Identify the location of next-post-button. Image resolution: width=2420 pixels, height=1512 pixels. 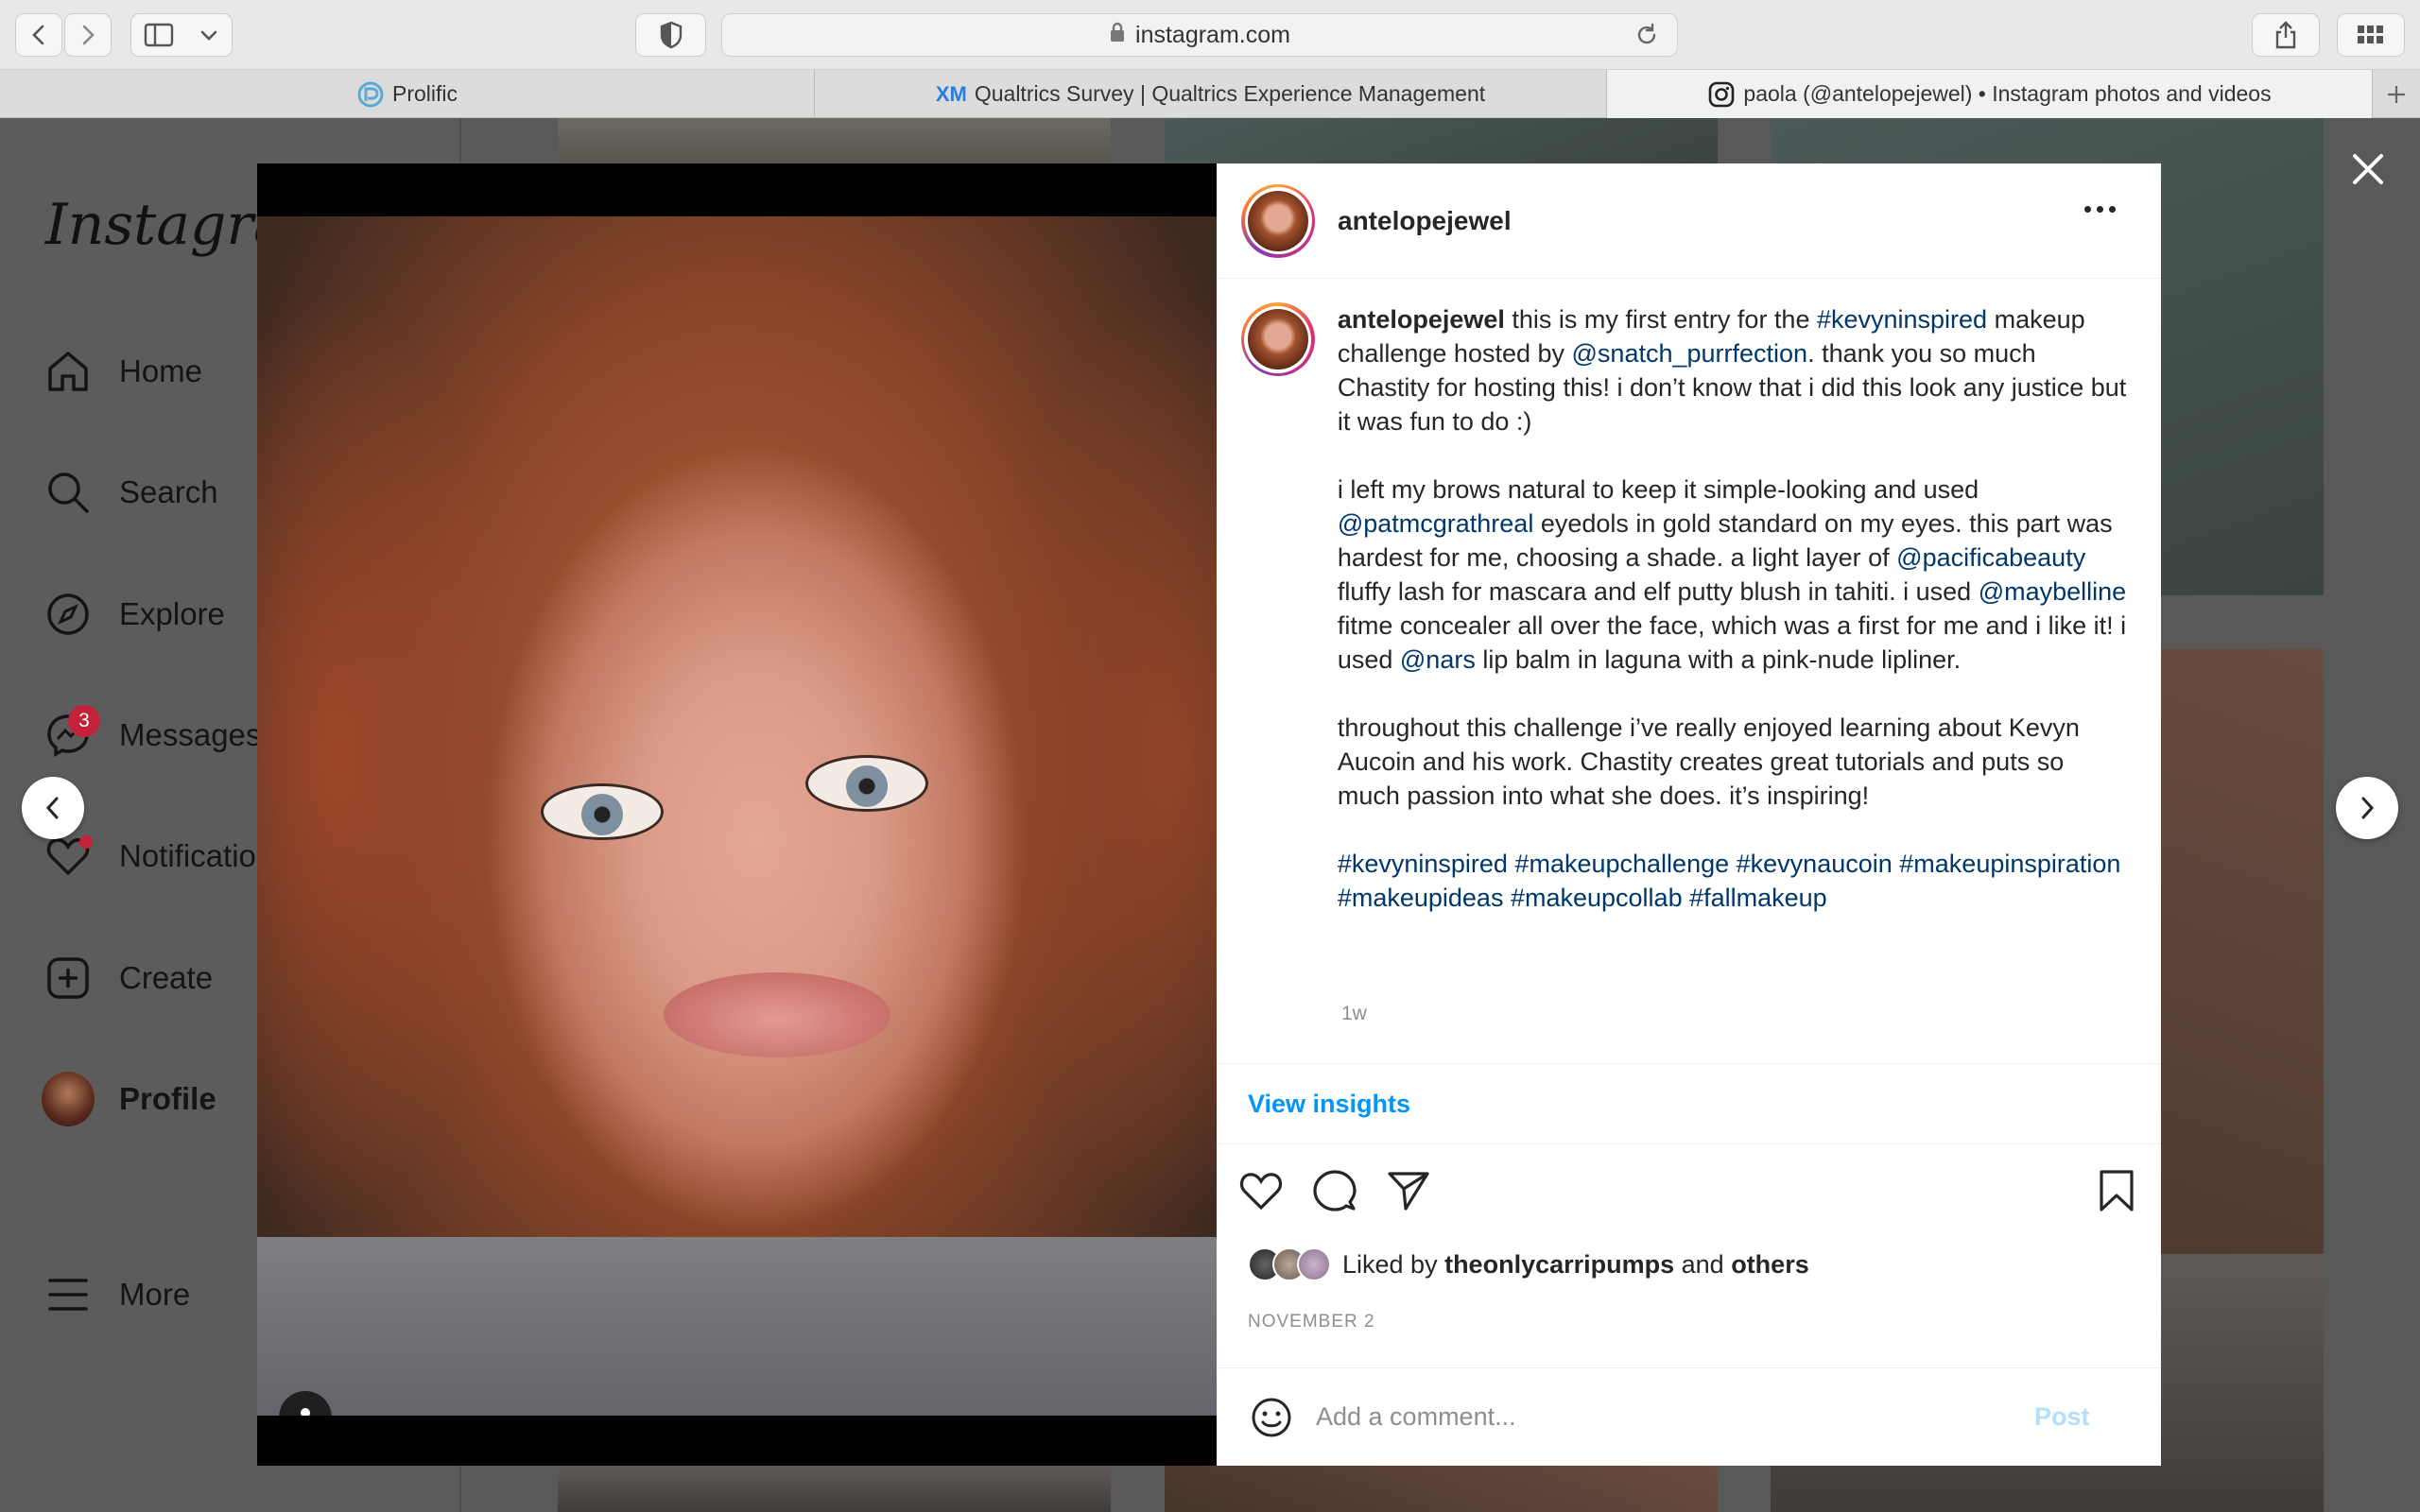
(2367, 808).